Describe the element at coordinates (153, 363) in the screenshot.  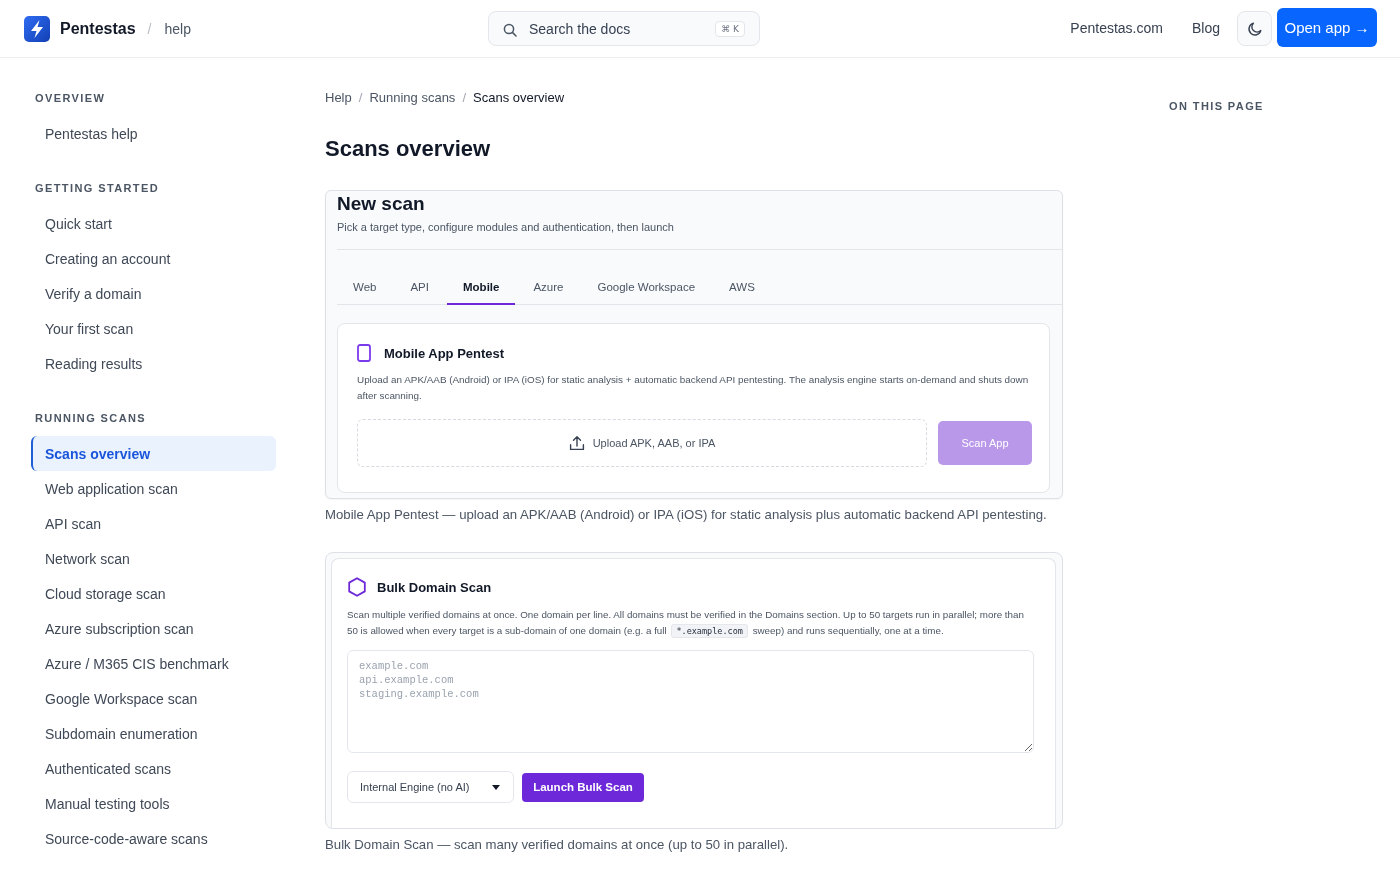
I see `sidebar-item: Reading results` at that location.